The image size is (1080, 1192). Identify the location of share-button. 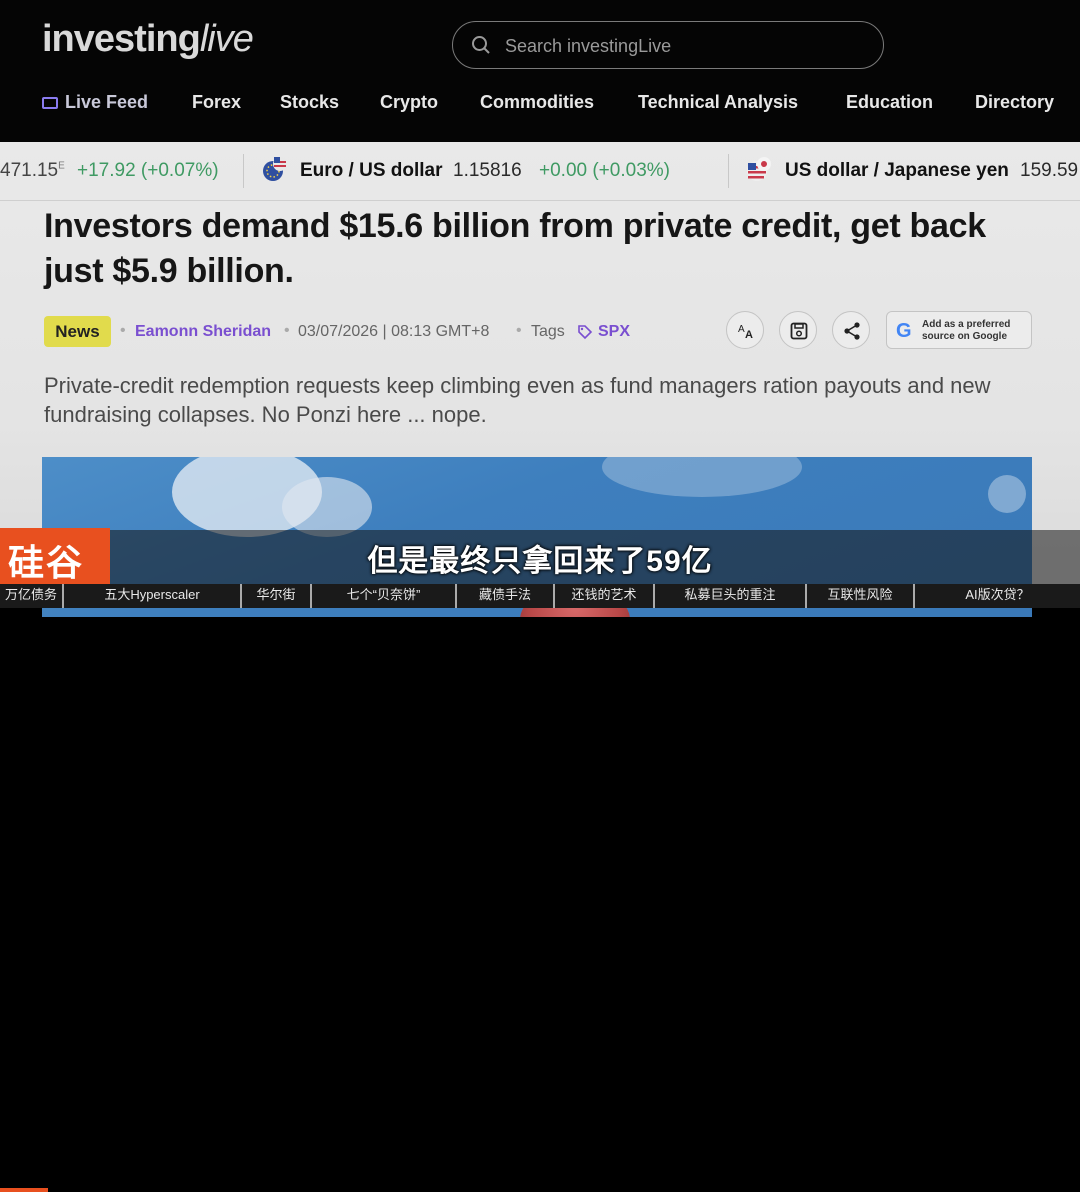
(851, 330).